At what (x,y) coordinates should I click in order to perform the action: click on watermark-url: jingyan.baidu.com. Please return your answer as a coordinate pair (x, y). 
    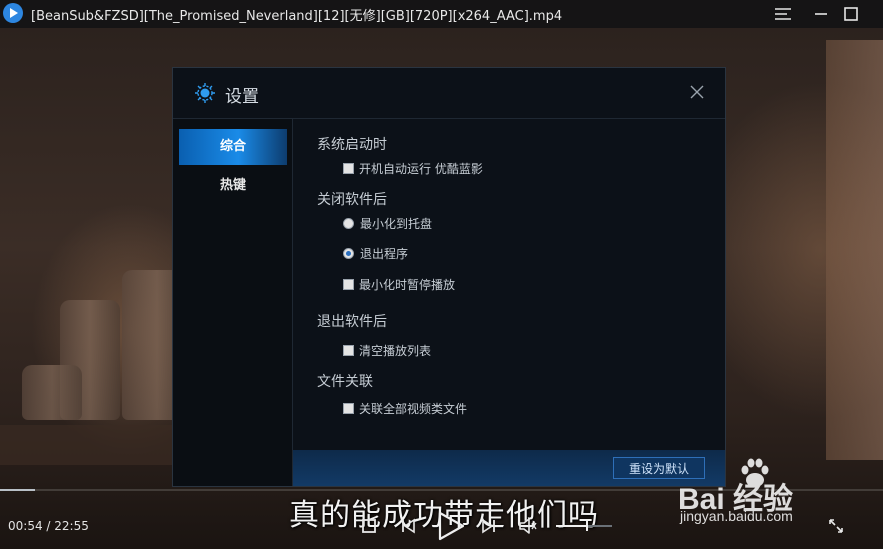
    Looking at the image, I should click on (736, 516).